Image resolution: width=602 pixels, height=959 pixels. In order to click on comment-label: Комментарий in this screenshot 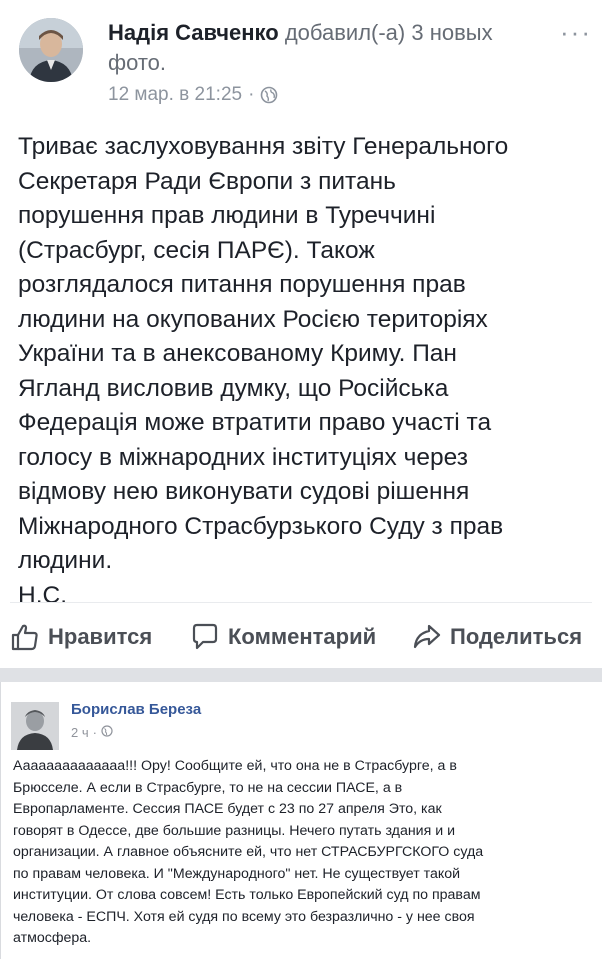, I will do `click(302, 636)`.